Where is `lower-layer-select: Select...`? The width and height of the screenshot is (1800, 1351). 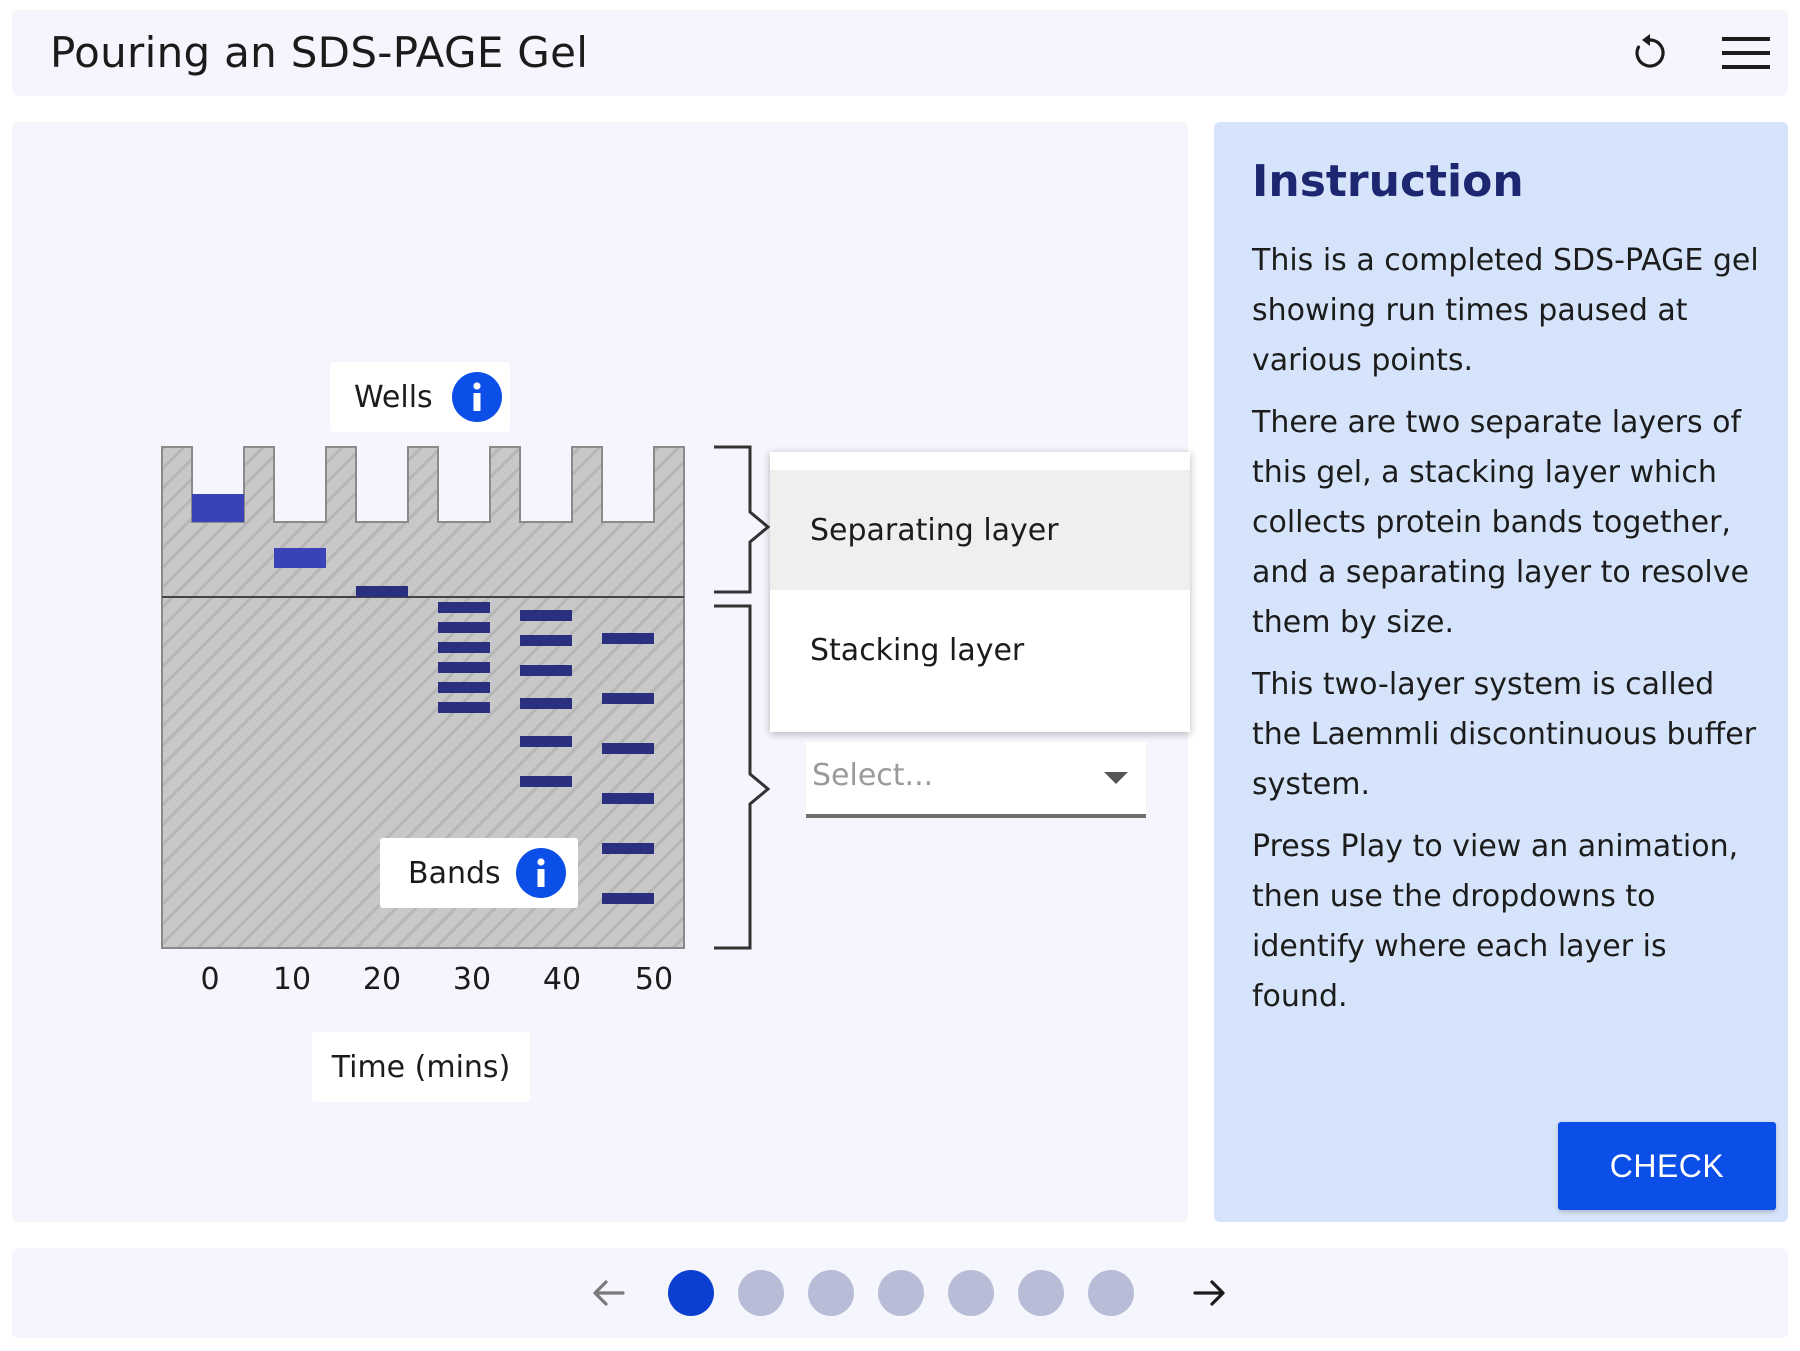
lower-layer-select: Select... is located at coordinates (976, 780).